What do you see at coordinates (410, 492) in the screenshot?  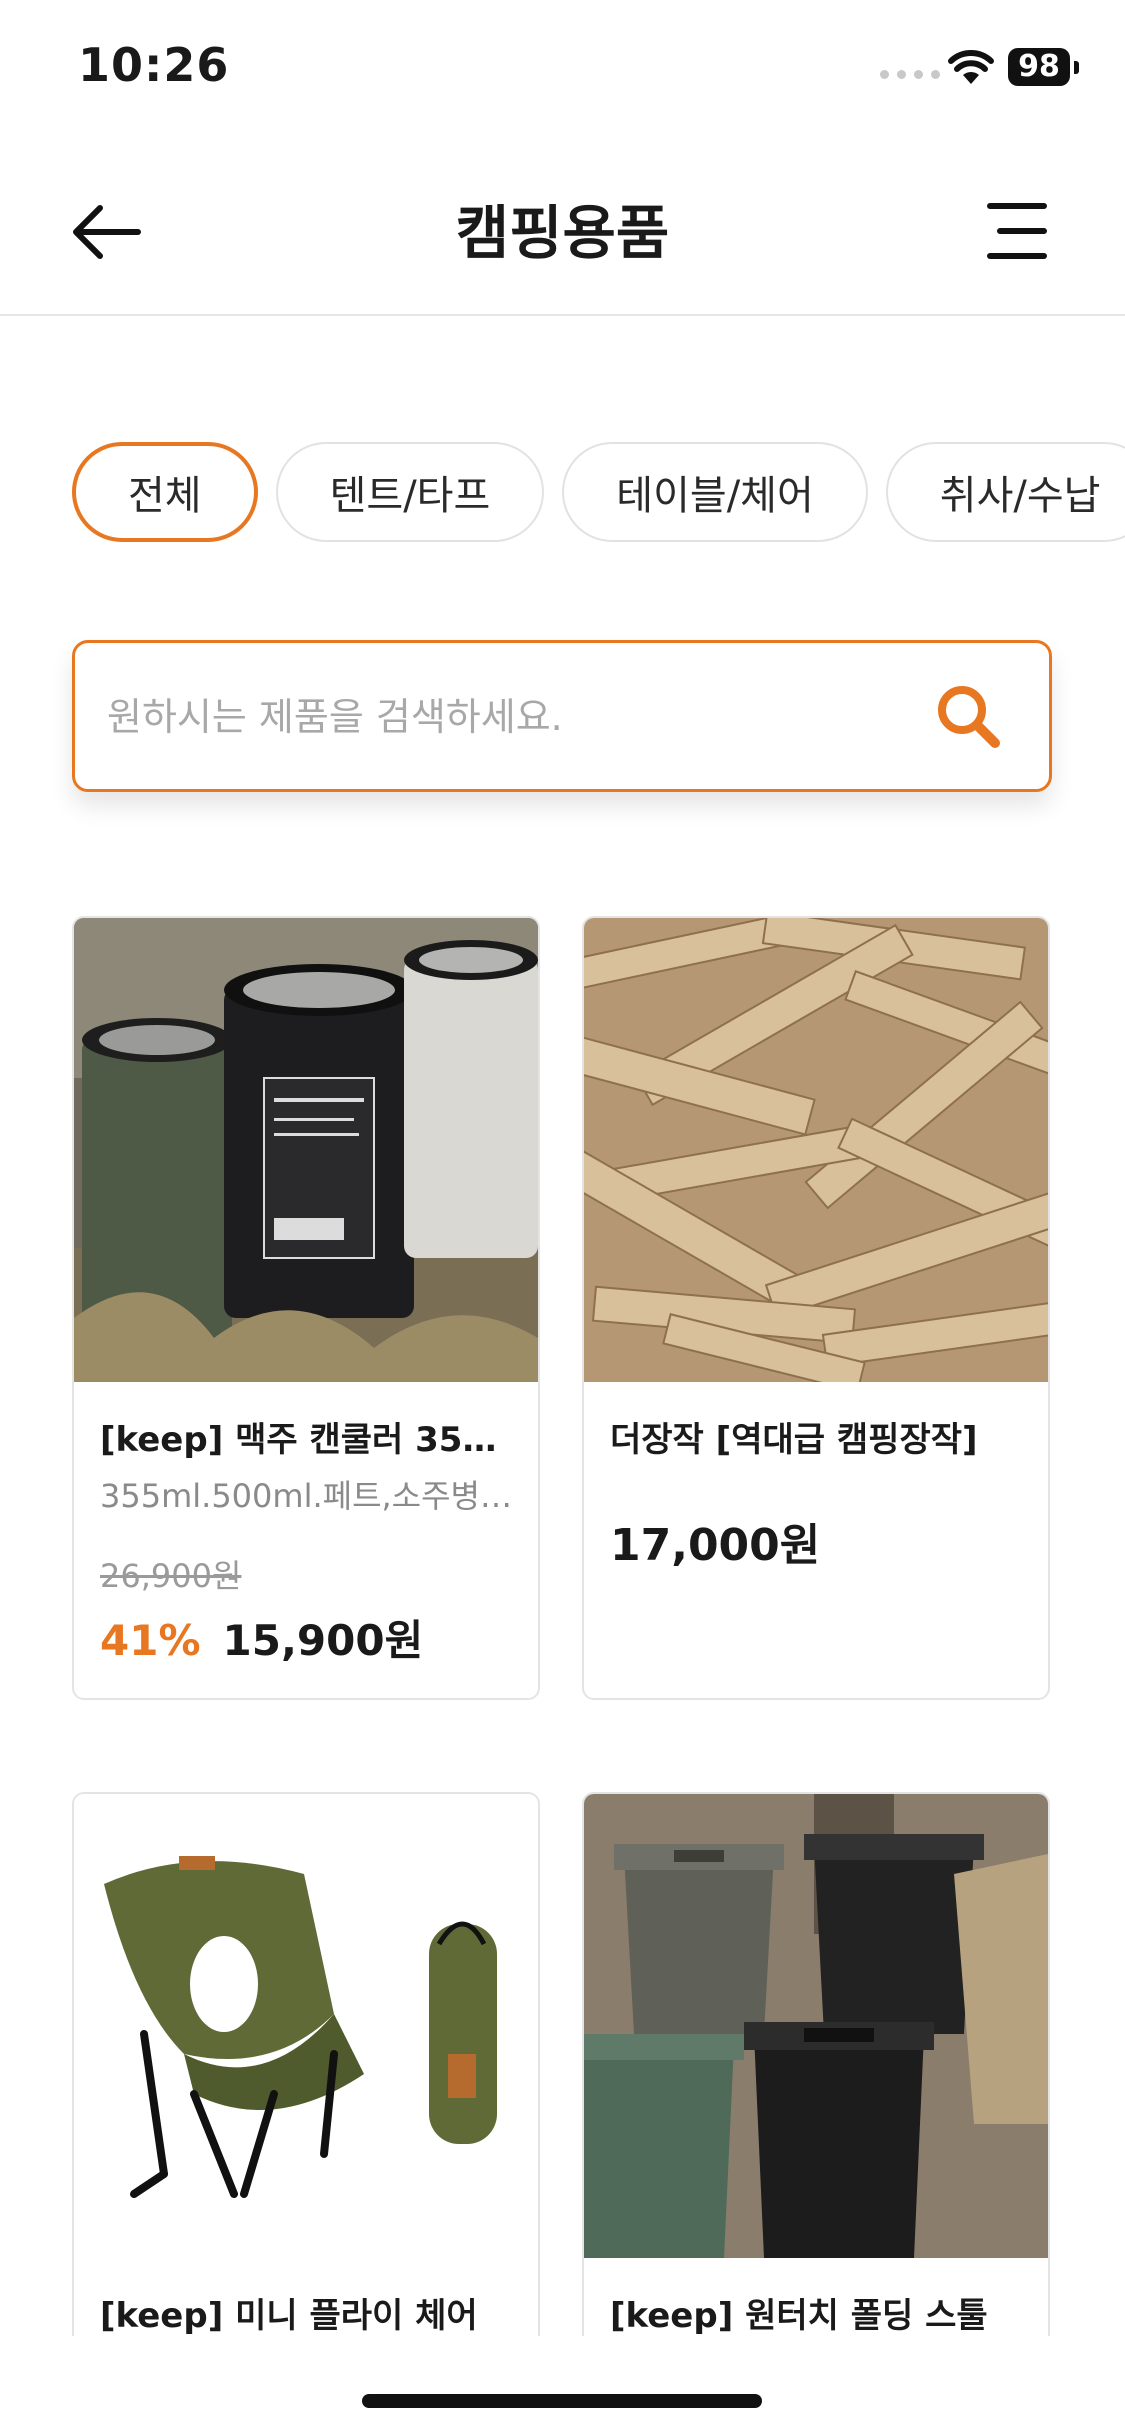 I see `tab-tent-tarp: 텐트/타프` at bounding box center [410, 492].